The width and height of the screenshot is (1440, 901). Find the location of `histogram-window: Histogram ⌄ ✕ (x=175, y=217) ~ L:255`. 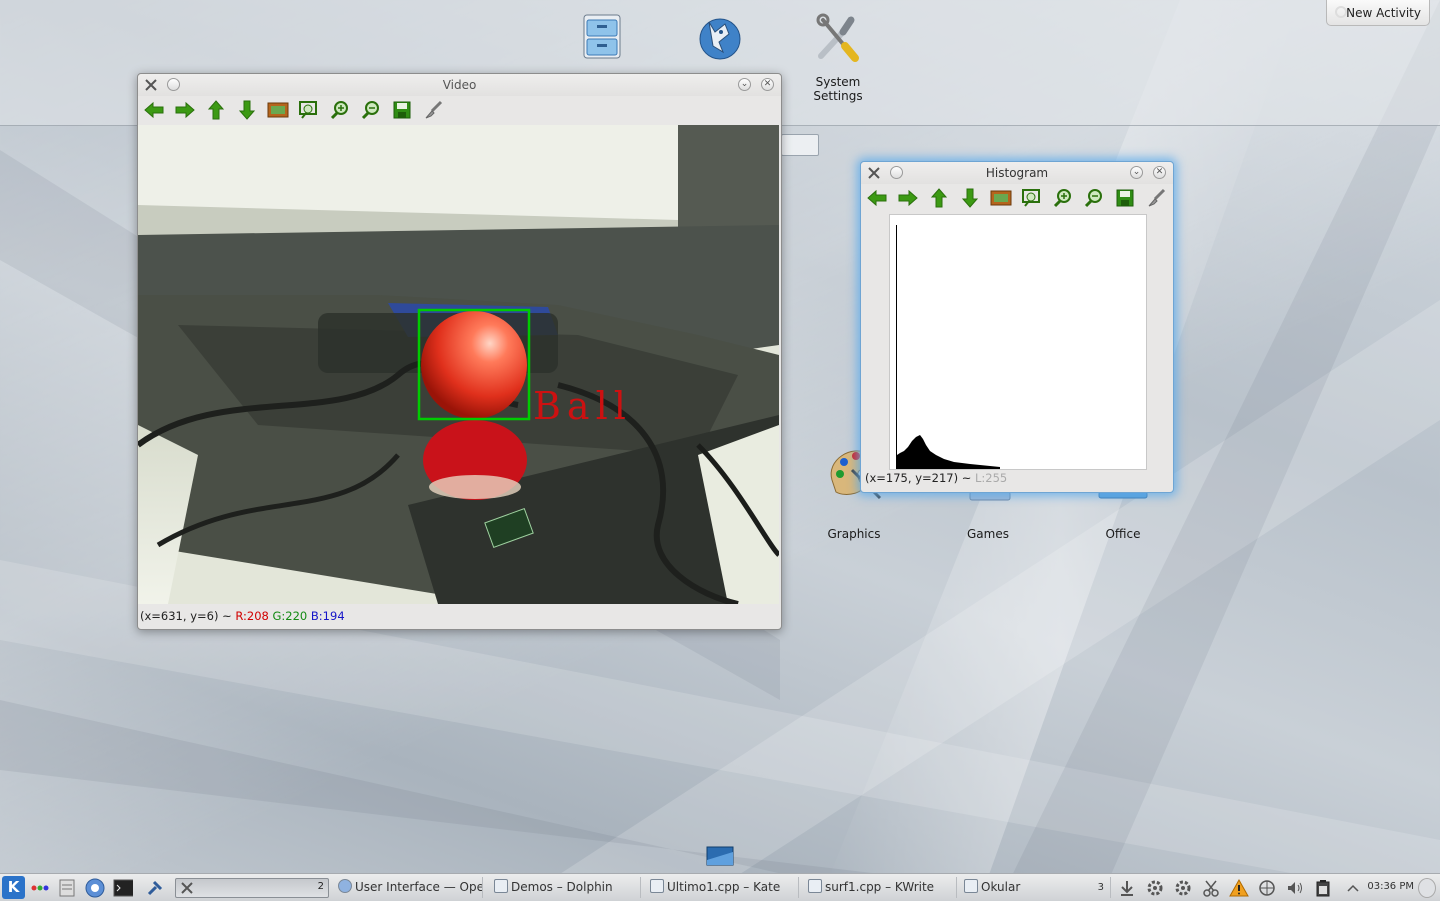

histogram-window: Histogram ⌄ ✕ (x=175, y=217) ~ L:255 is located at coordinates (1017, 327).